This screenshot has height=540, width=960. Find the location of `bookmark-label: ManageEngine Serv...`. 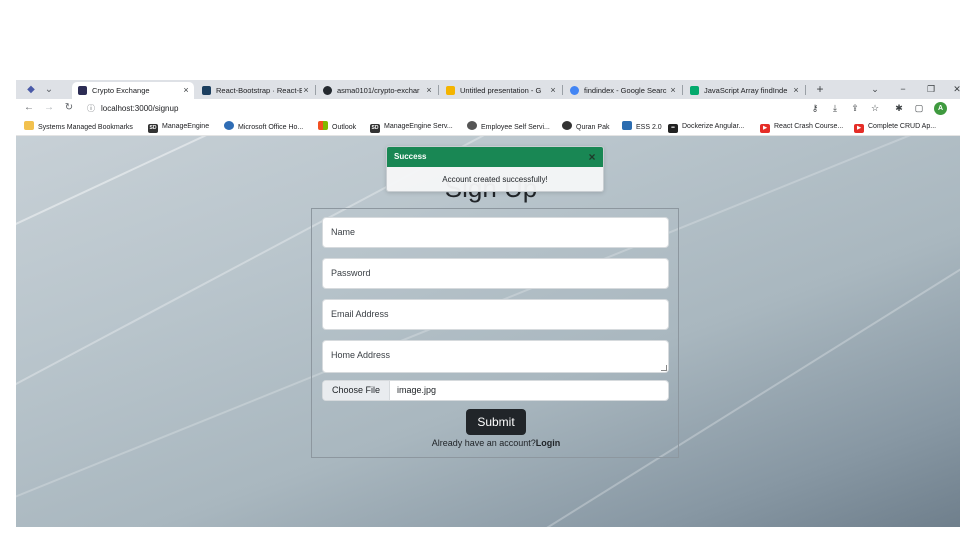

bookmark-label: ManageEngine Serv... is located at coordinates (418, 126).